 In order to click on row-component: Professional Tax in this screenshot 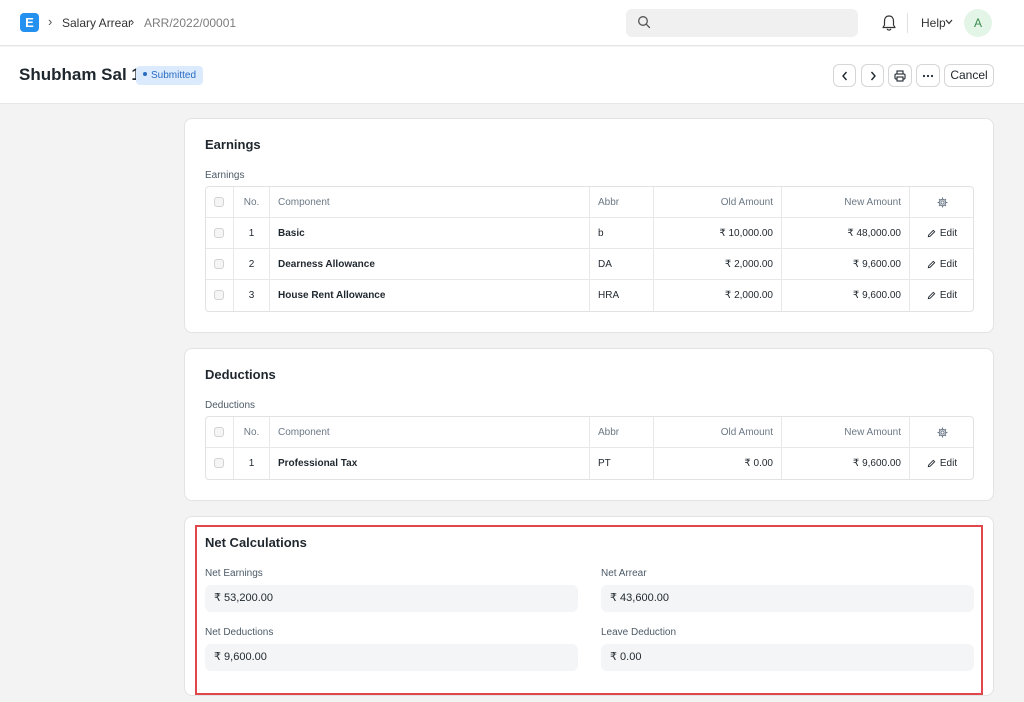, I will do `click(430, 463)`.